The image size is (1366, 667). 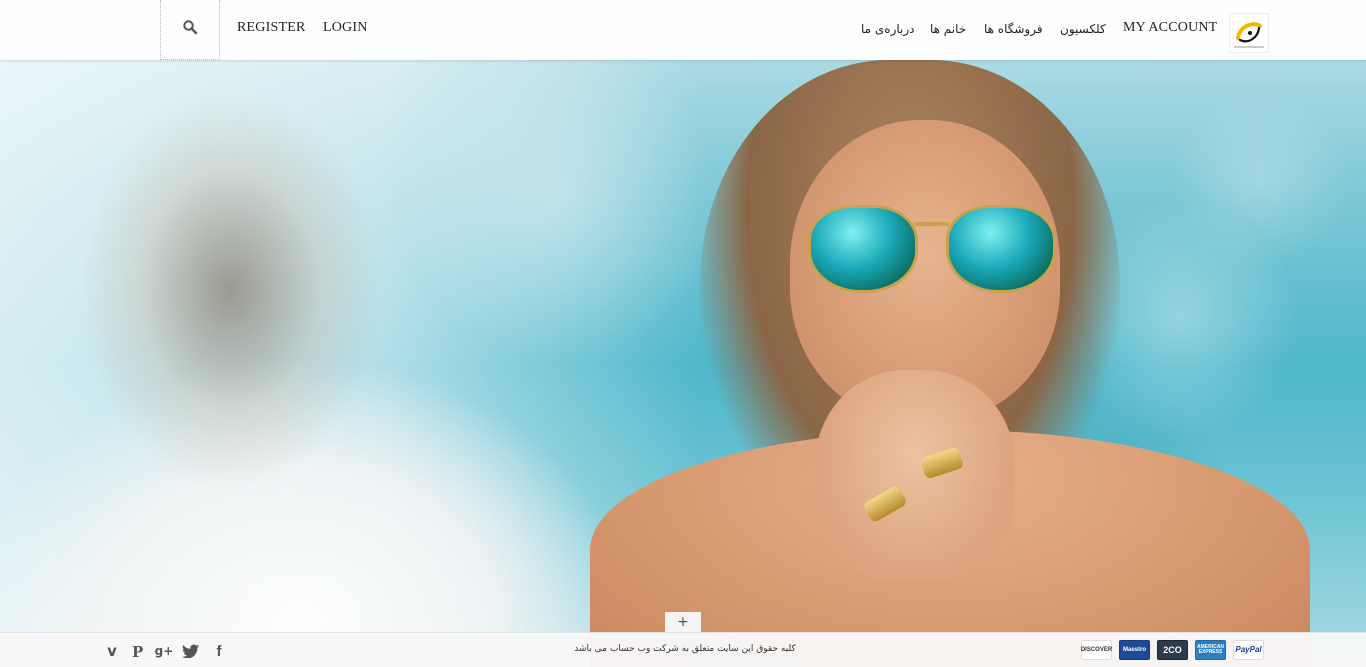 I want to click on site-logo, so click(x=1249, y=33).